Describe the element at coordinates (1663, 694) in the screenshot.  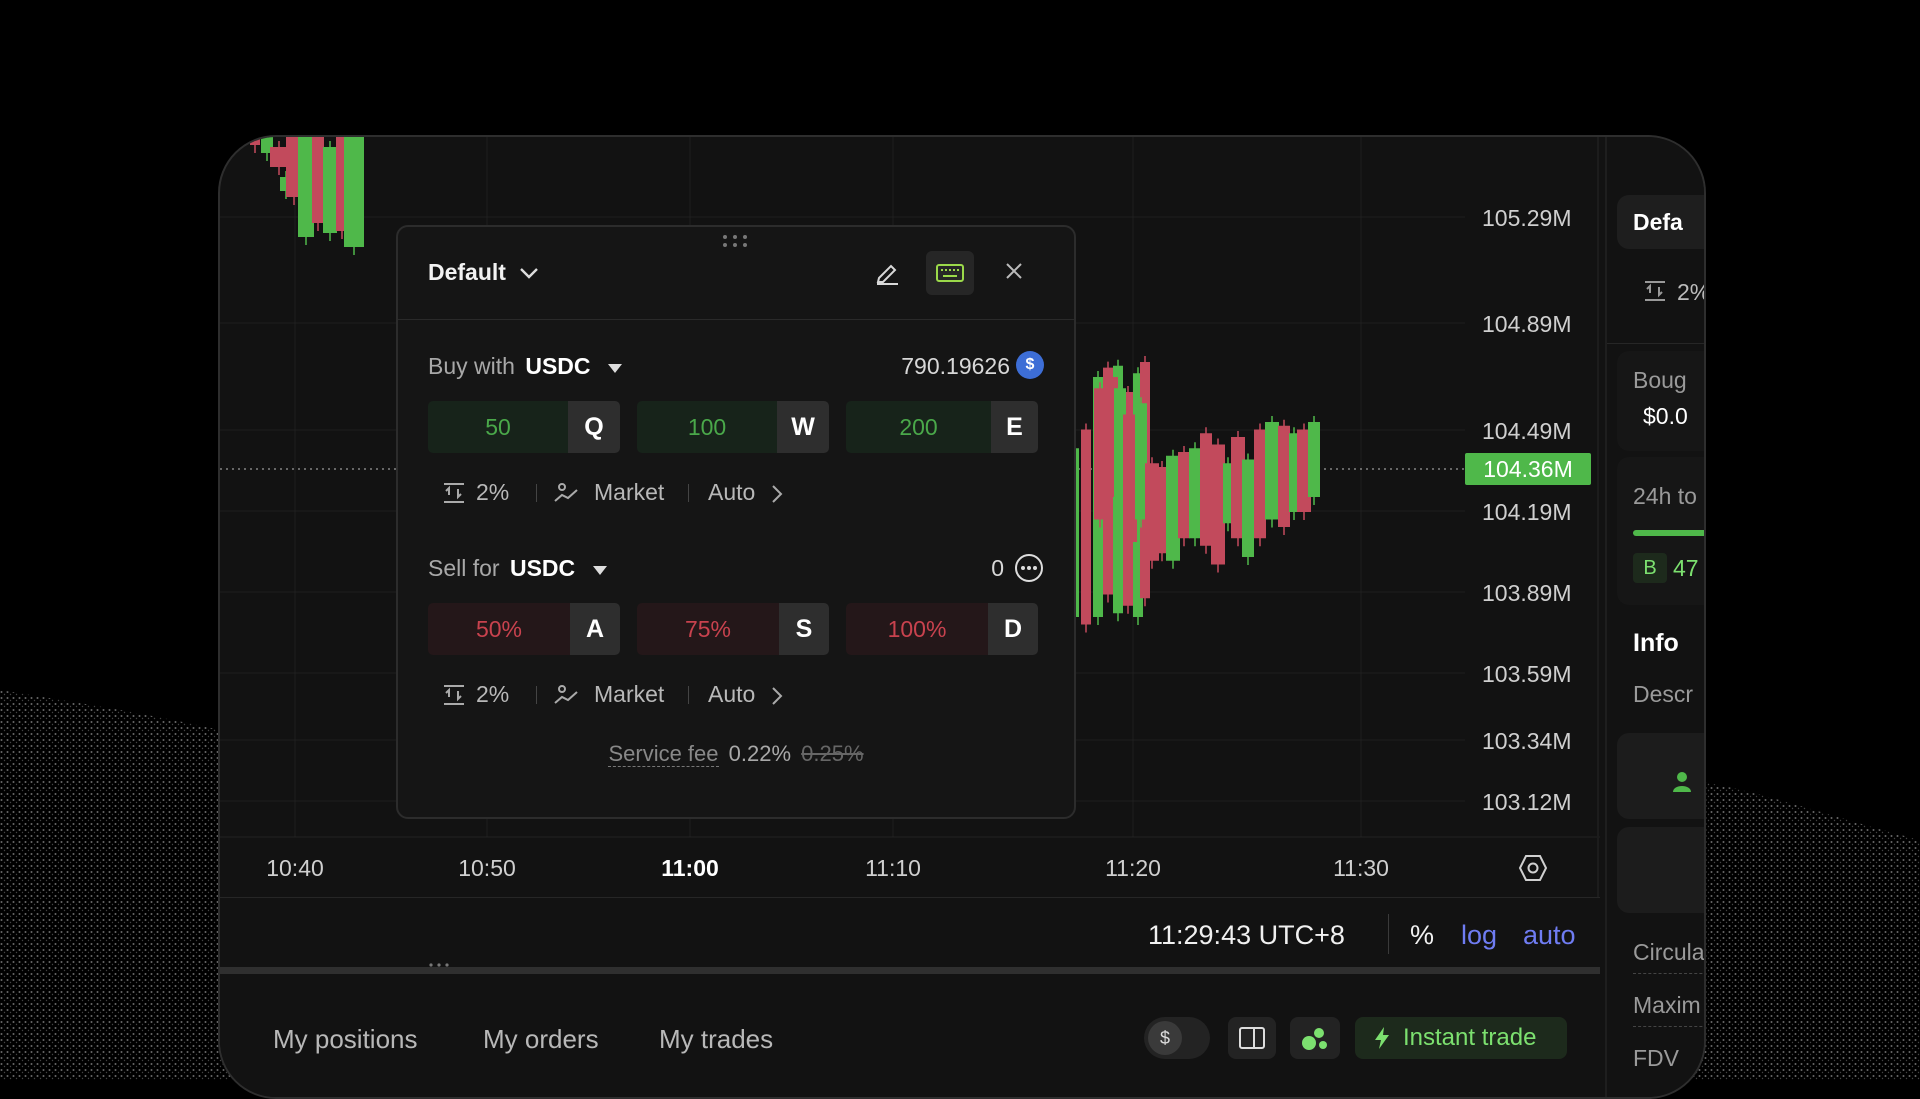
I see `description-label: Descr` at that location.